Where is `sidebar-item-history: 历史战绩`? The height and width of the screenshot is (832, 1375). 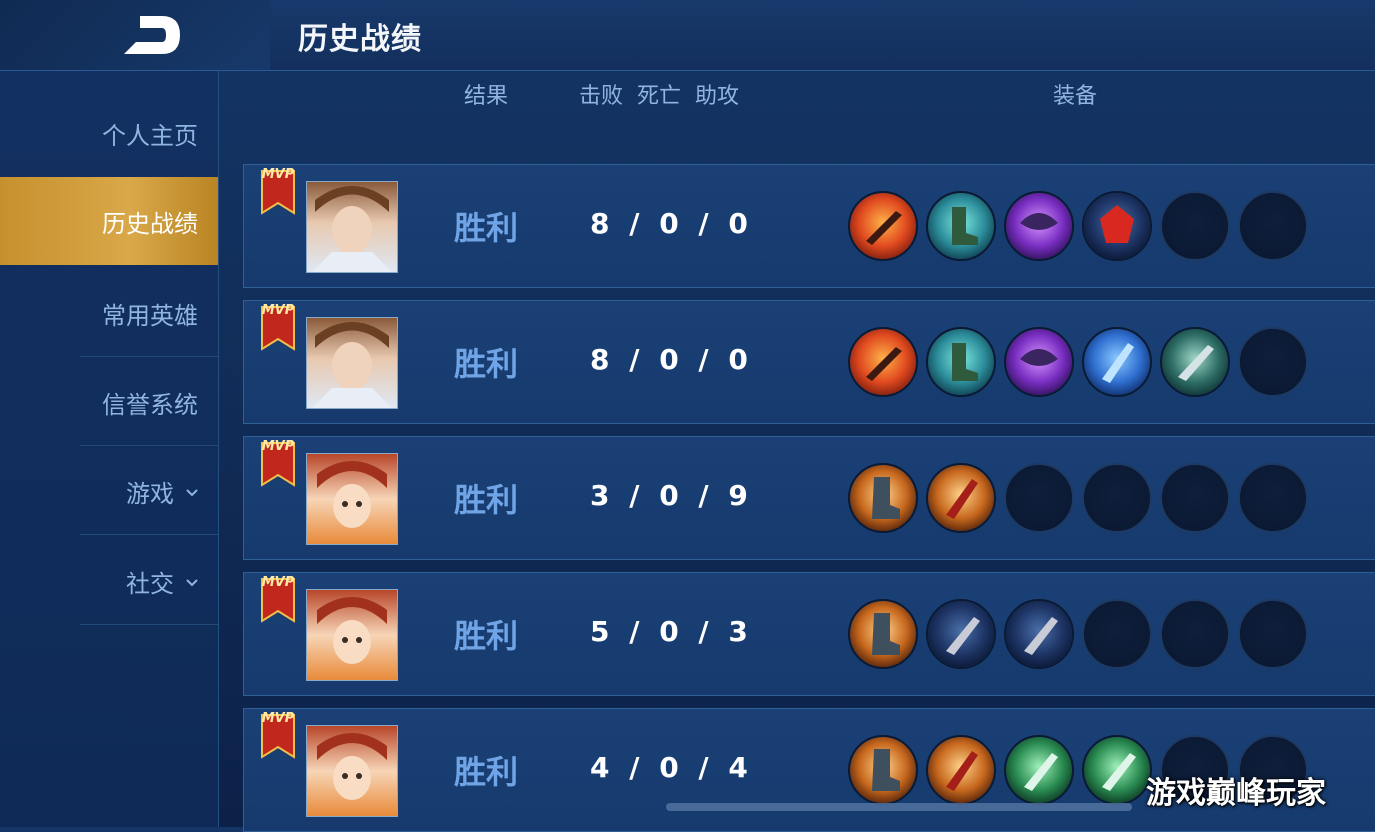 sidebar-item-history: 历史战绩 is located at coordinates (109, 221).